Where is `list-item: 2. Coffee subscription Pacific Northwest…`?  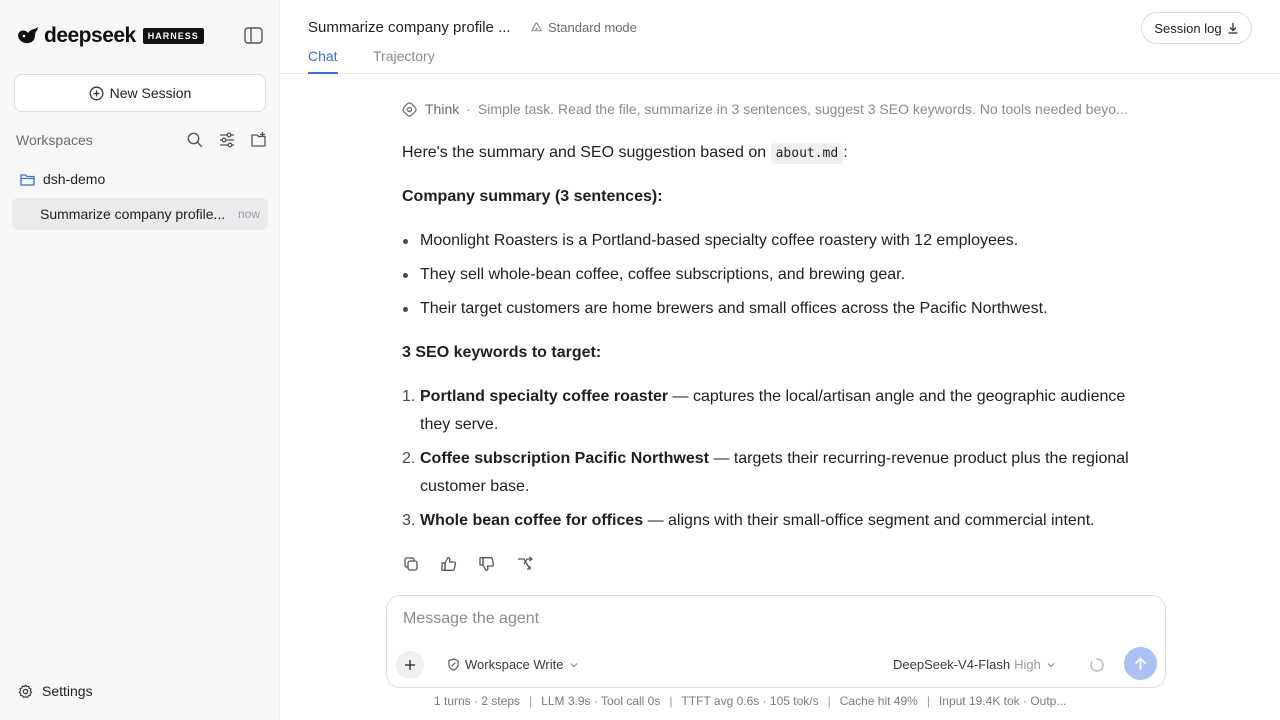 list-item: 2. Coffee subscription Pacific Northwest… is located at coordinates (777, 473).